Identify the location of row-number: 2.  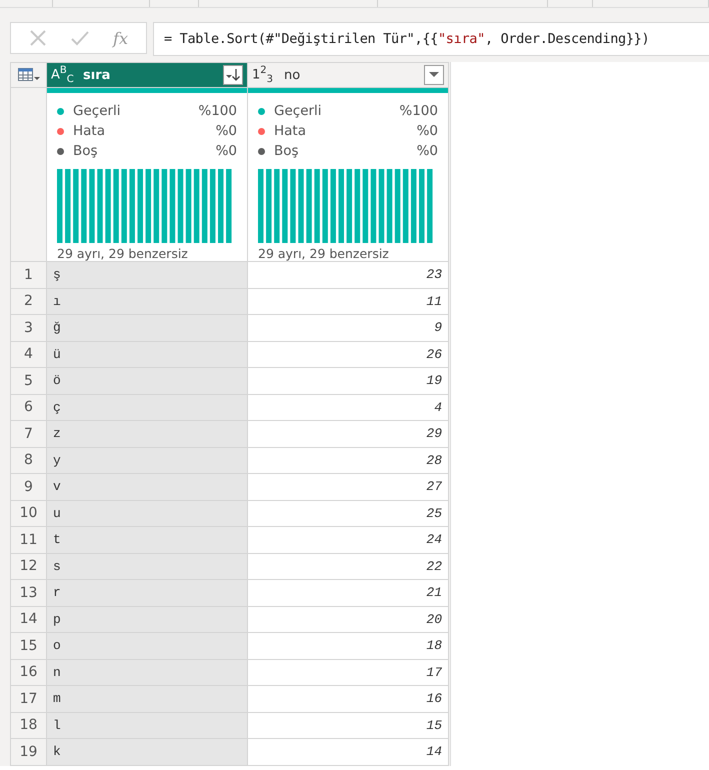
(28, 301).